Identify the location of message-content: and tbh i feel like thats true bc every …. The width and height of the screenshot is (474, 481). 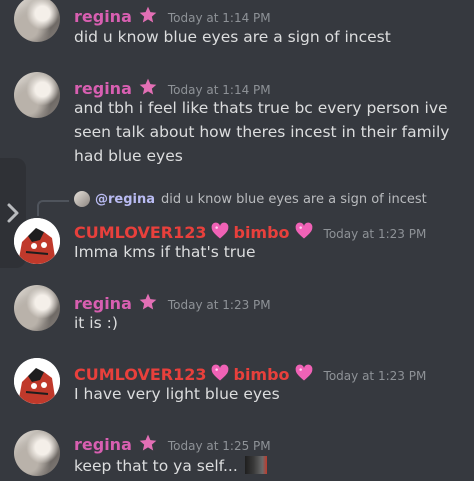
(269, 132).